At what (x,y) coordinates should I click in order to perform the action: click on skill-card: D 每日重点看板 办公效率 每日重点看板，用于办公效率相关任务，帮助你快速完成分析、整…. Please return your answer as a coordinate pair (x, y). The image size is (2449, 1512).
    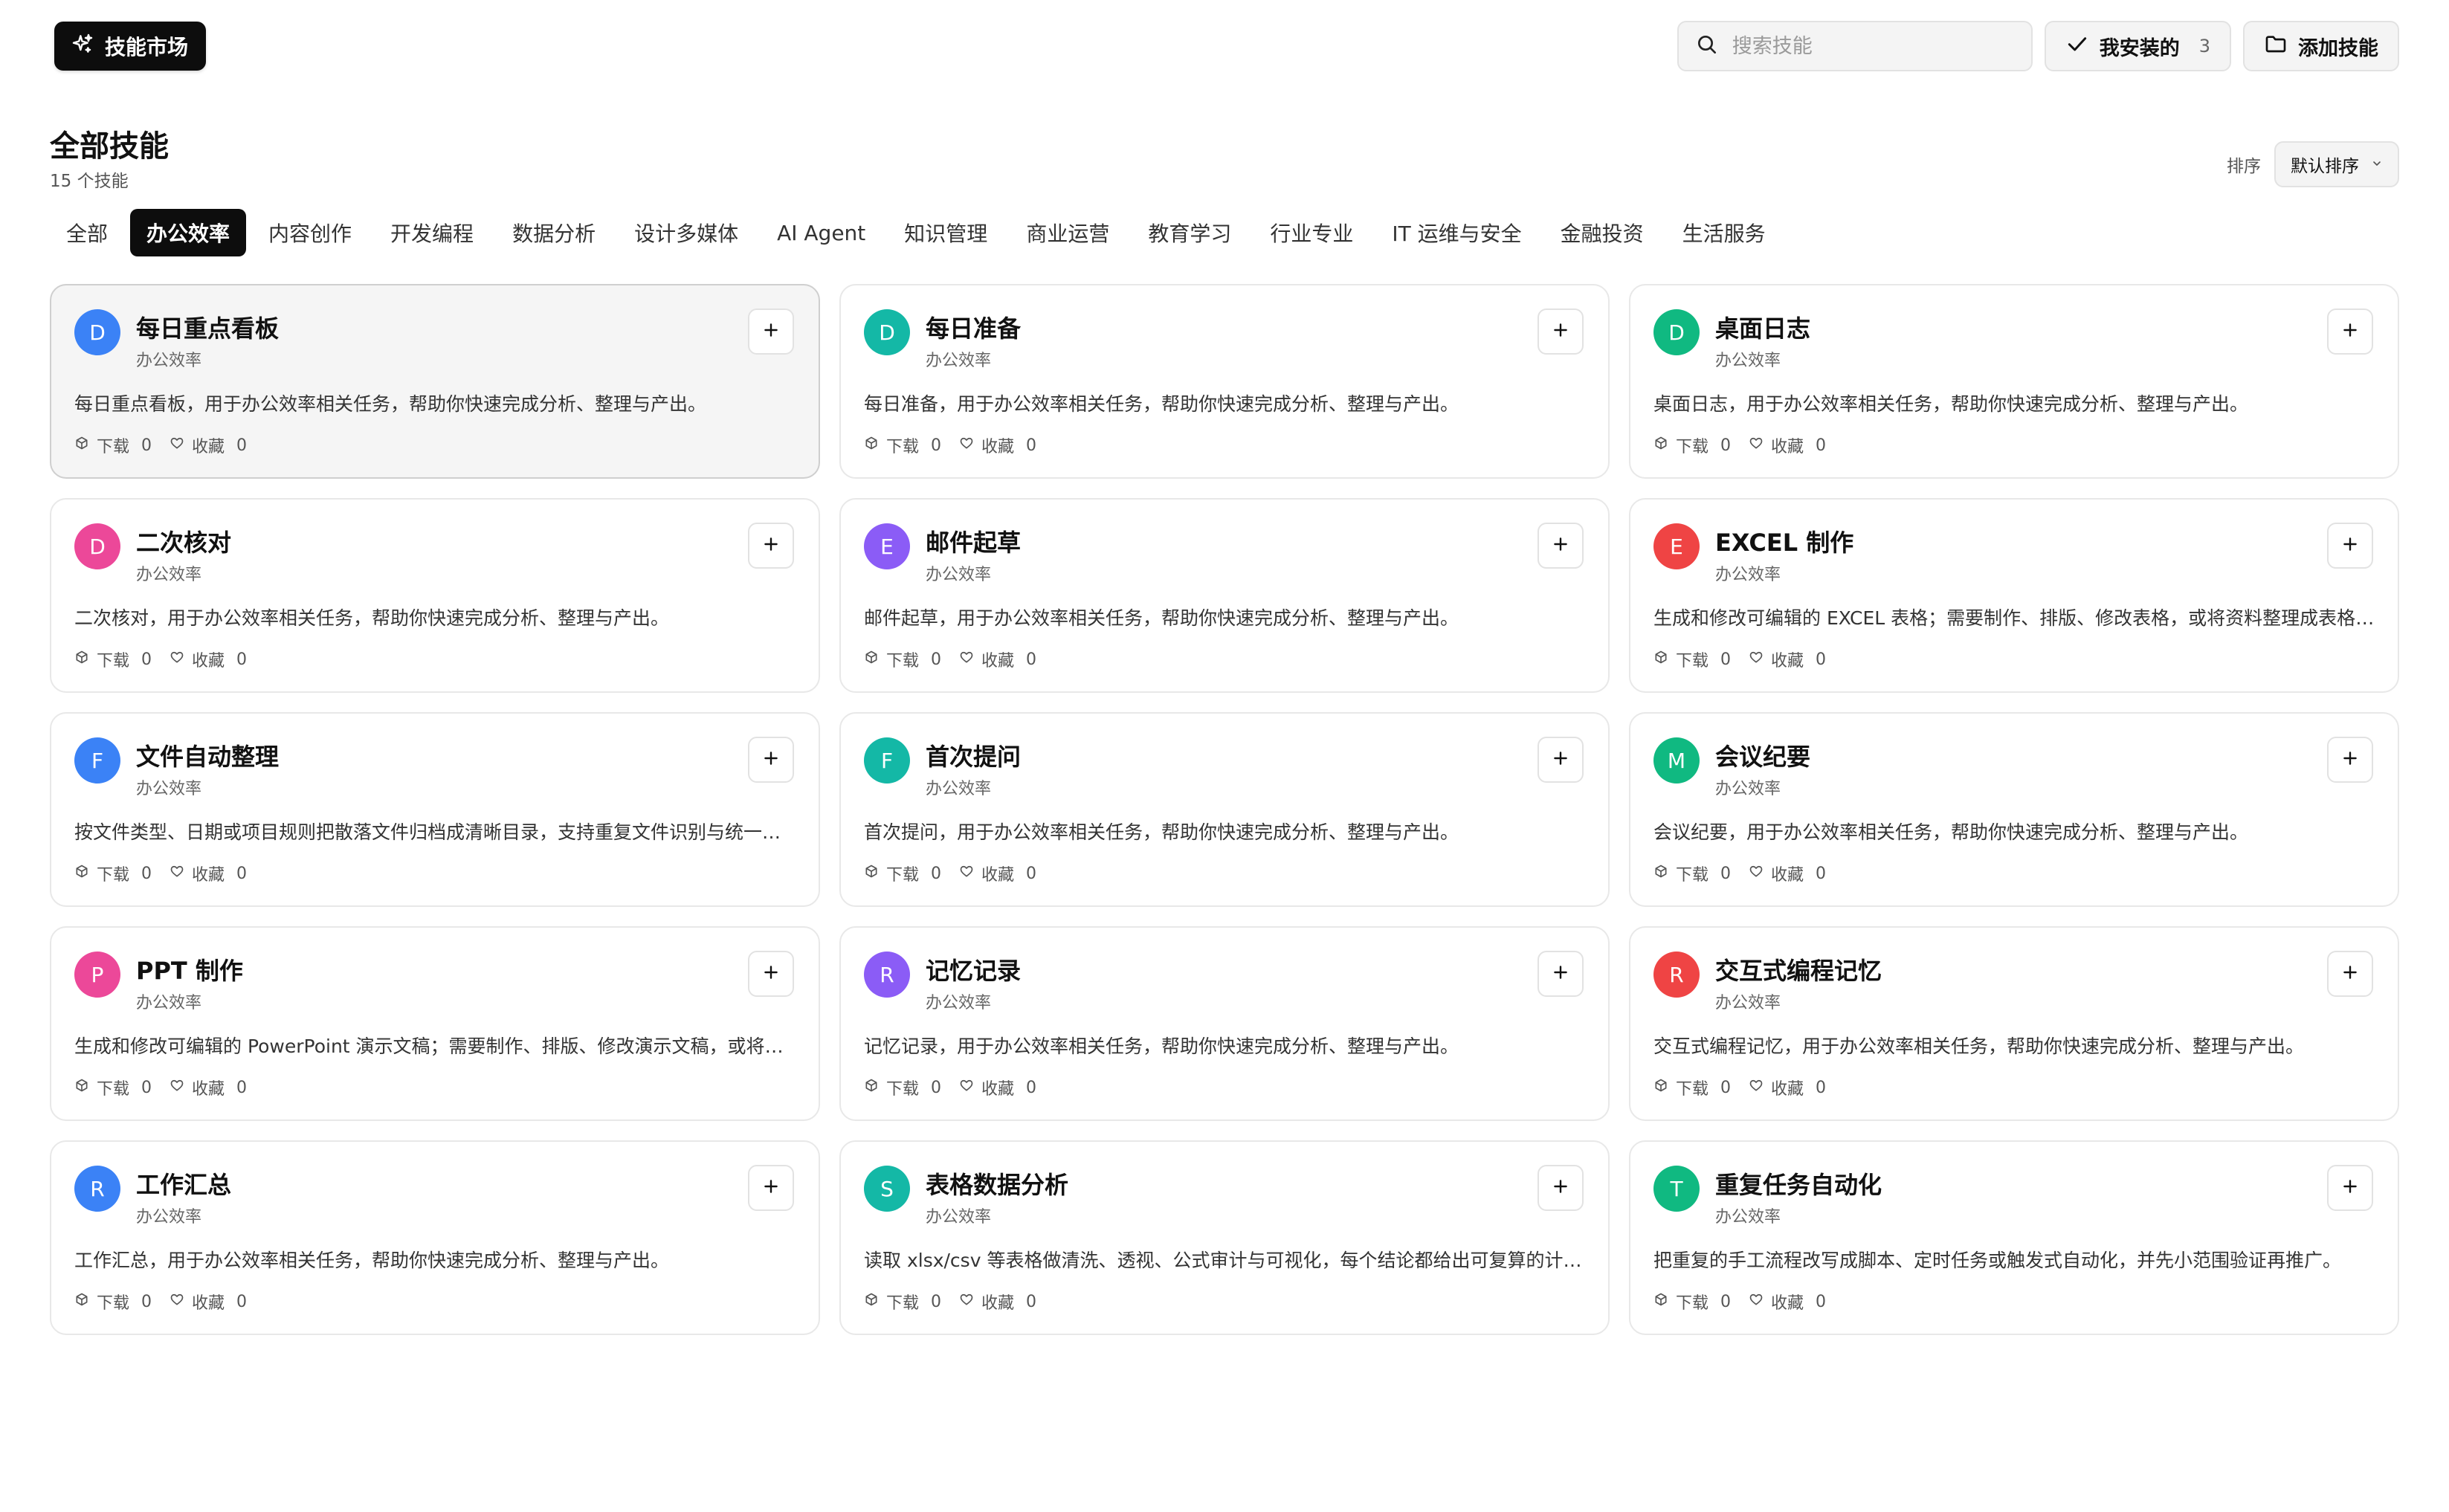
    Looking at the image, I should click on (435, 382).